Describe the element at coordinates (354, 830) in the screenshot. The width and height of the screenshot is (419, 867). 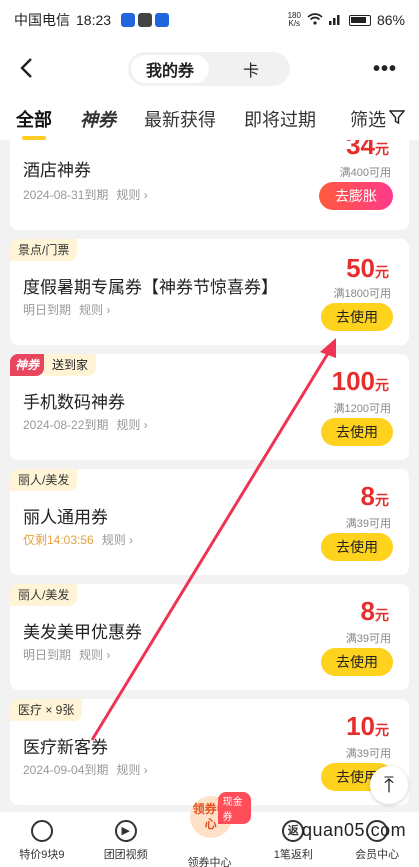
I see `watermark: quan05.com` at that location.